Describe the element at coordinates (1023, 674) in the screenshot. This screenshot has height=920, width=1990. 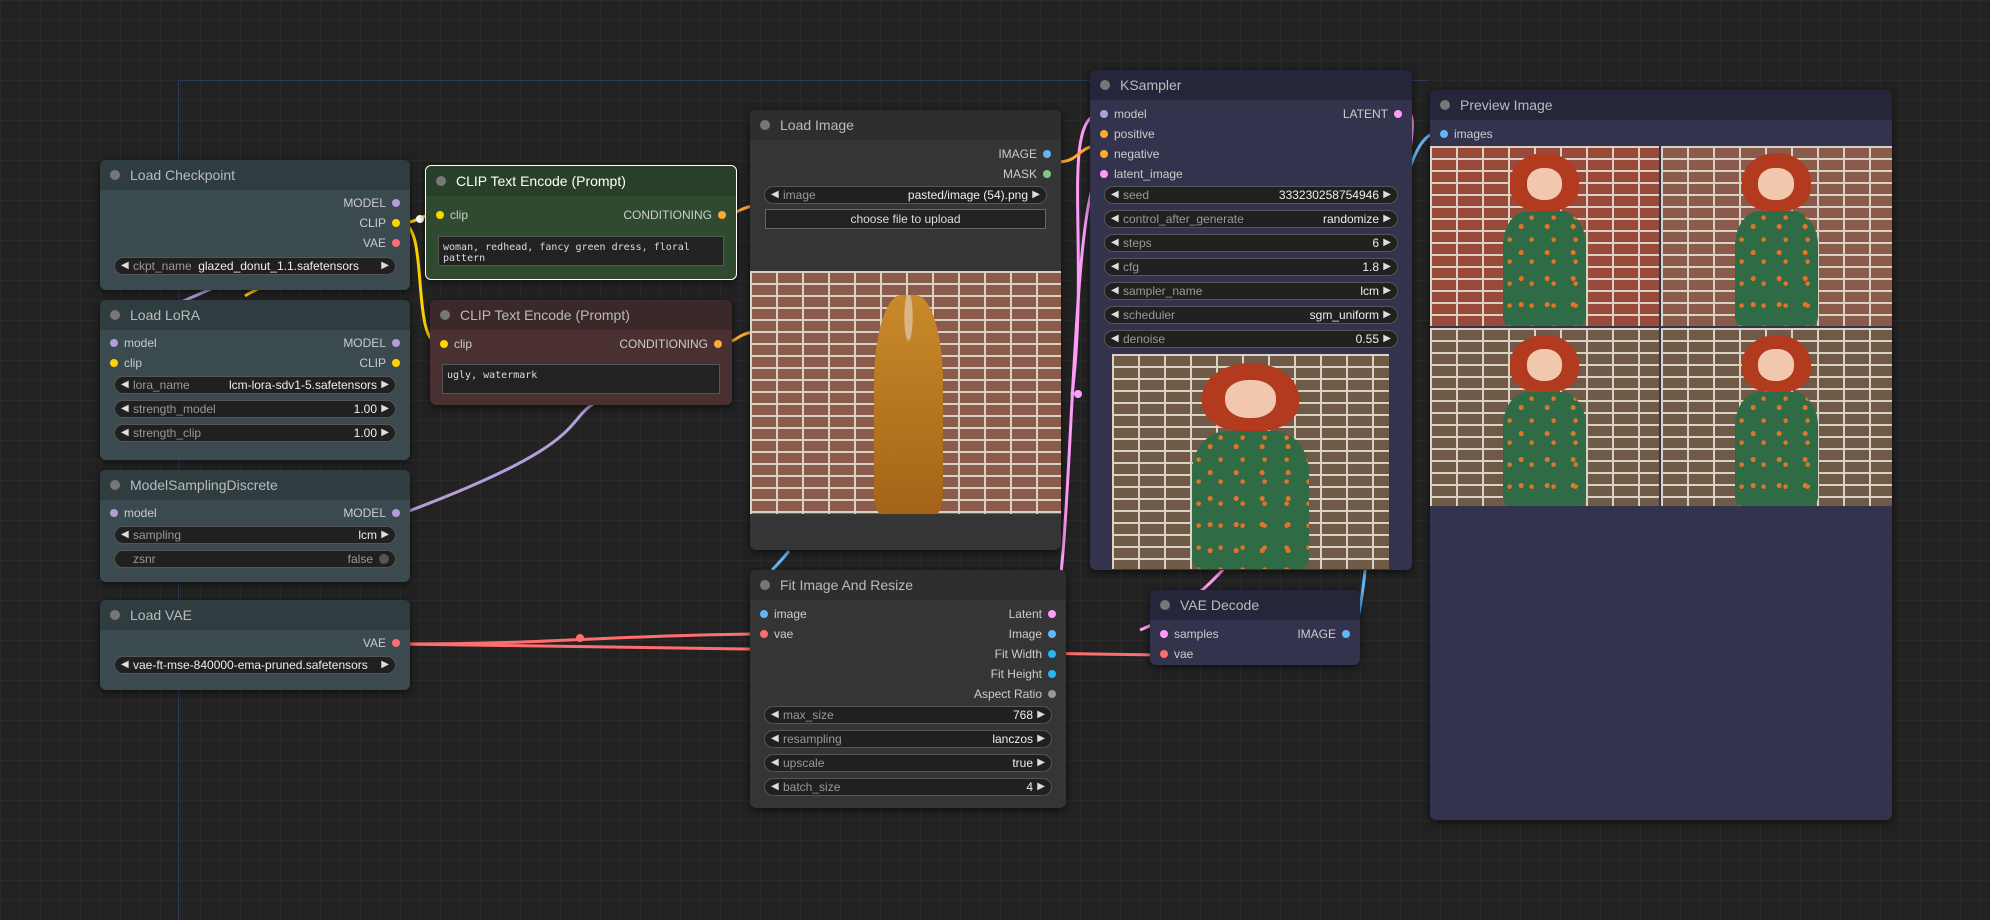
I see `output-fit-height: Fit Height` at that location.